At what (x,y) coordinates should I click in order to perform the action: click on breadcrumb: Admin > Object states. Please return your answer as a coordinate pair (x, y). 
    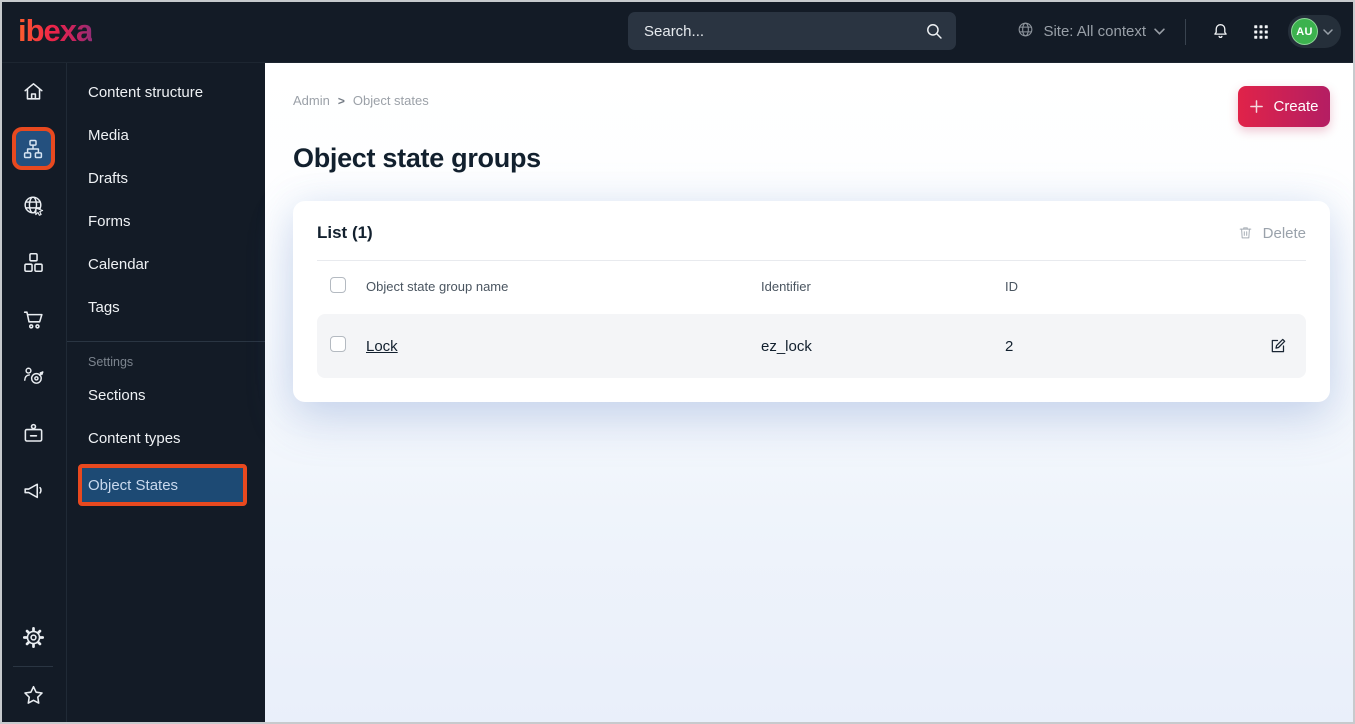
    Looking at the image, I should click on (361, 100).